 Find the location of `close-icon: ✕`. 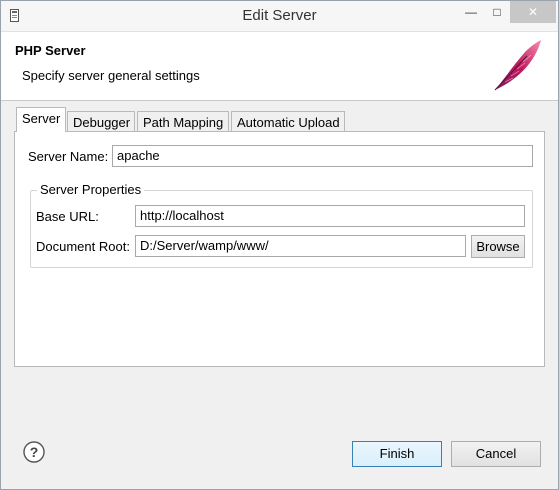

close-icon: ✕ is located at coordinates (533, 12).